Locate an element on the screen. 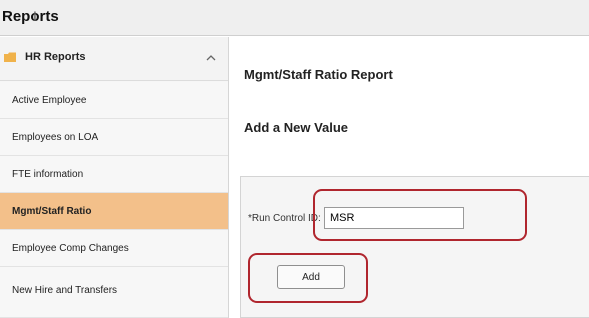 The height and width of the screenshot is (318, 589). sidebar-item-employee-comp-changes: Employee Comp Changes is located at coordinates (114, 248).